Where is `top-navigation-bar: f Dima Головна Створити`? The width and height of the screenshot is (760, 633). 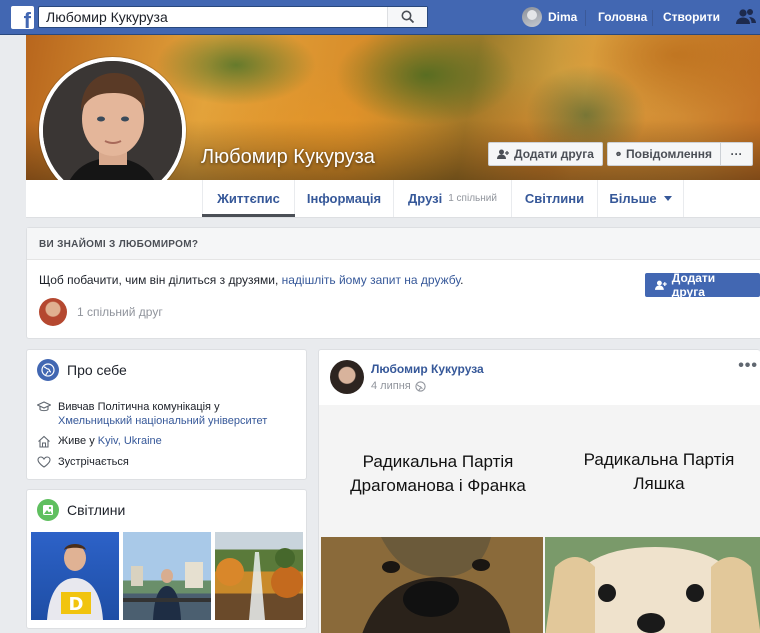 top-navigation-bar: f Dima Головна Створити is located at coordinates (380, 17).